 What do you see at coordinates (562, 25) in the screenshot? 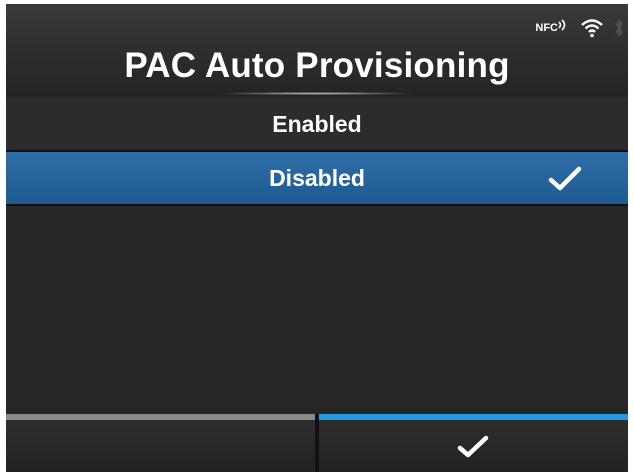
I see `nfc-waves-icon` at bounding box center [562, 25].